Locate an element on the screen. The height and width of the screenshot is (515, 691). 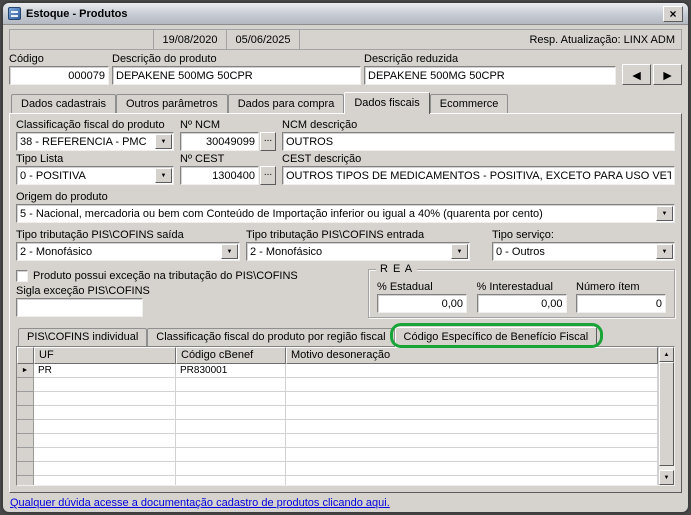
close-button: × is located at coordinates (673, 13).